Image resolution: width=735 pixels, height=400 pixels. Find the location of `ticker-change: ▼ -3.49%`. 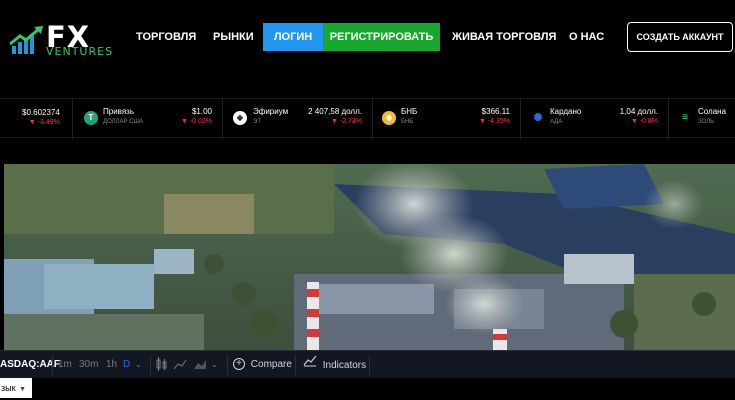

ticker-change: ▼ -3.49% is located at coordinates (44, 122).